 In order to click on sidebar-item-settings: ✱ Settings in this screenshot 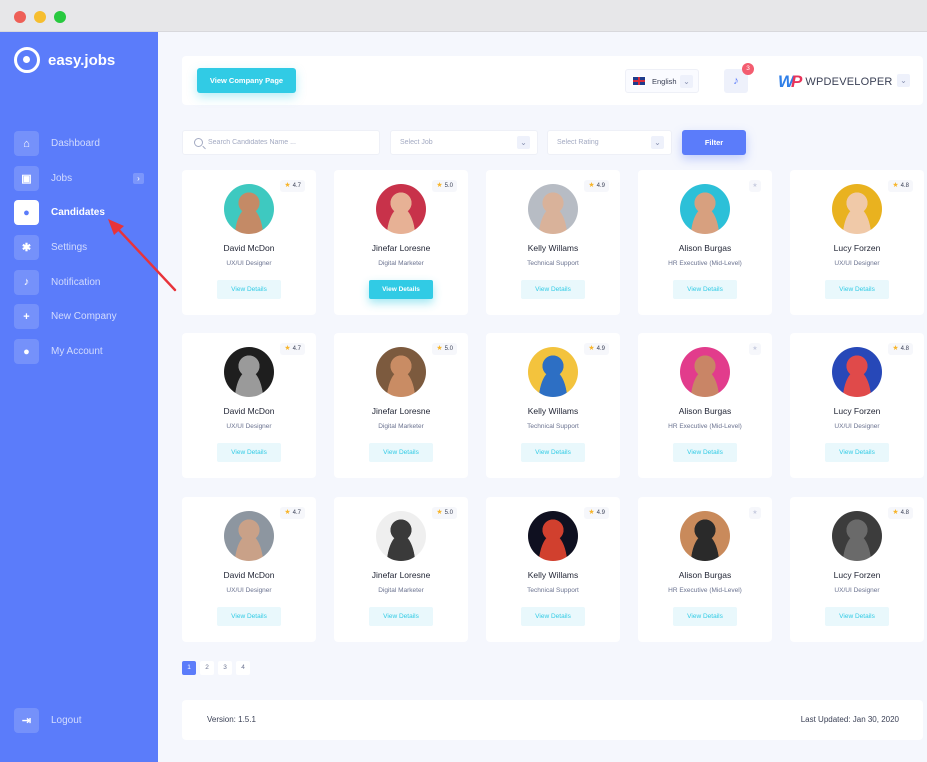, I will do `click(81, 248)`.